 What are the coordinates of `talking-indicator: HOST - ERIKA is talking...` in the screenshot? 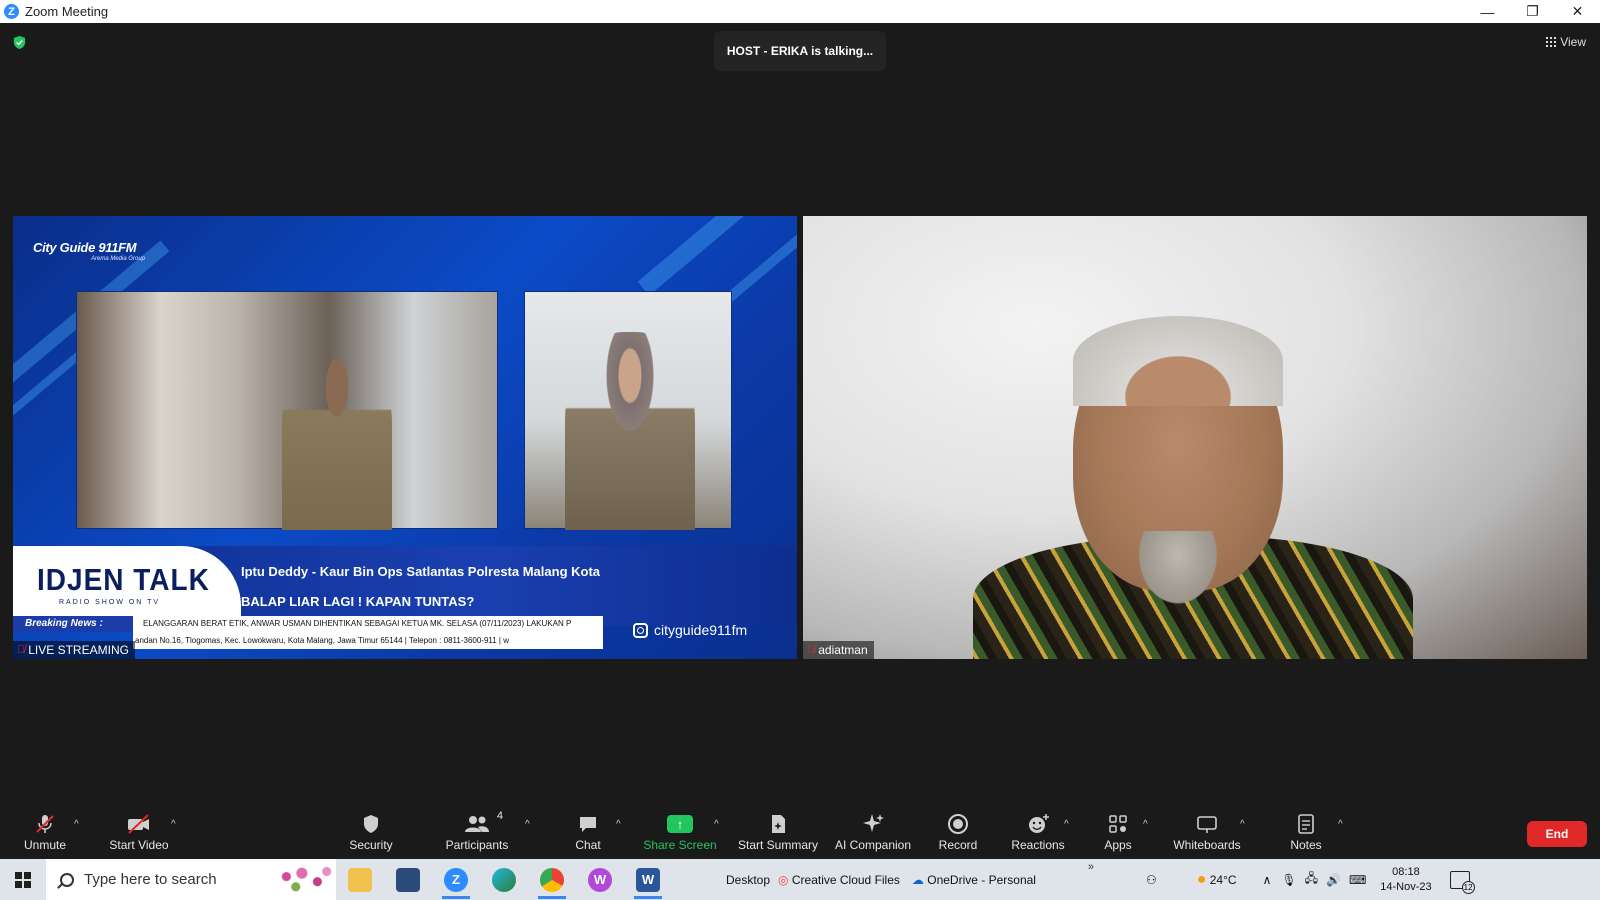 It's located at (800, 51).